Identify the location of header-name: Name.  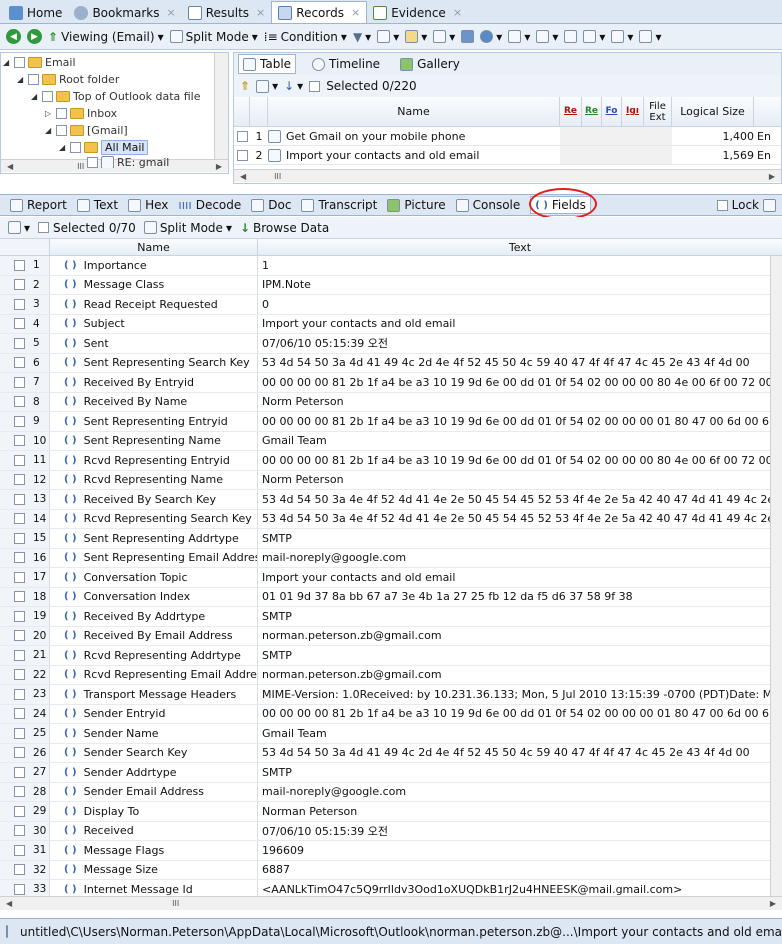
(414, 111).